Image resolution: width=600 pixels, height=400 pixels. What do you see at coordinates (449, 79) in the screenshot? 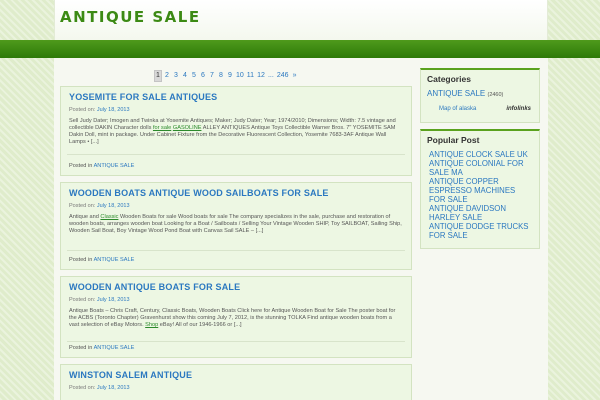
I see `widget-title: Categories` at bounding box center [449, 79].